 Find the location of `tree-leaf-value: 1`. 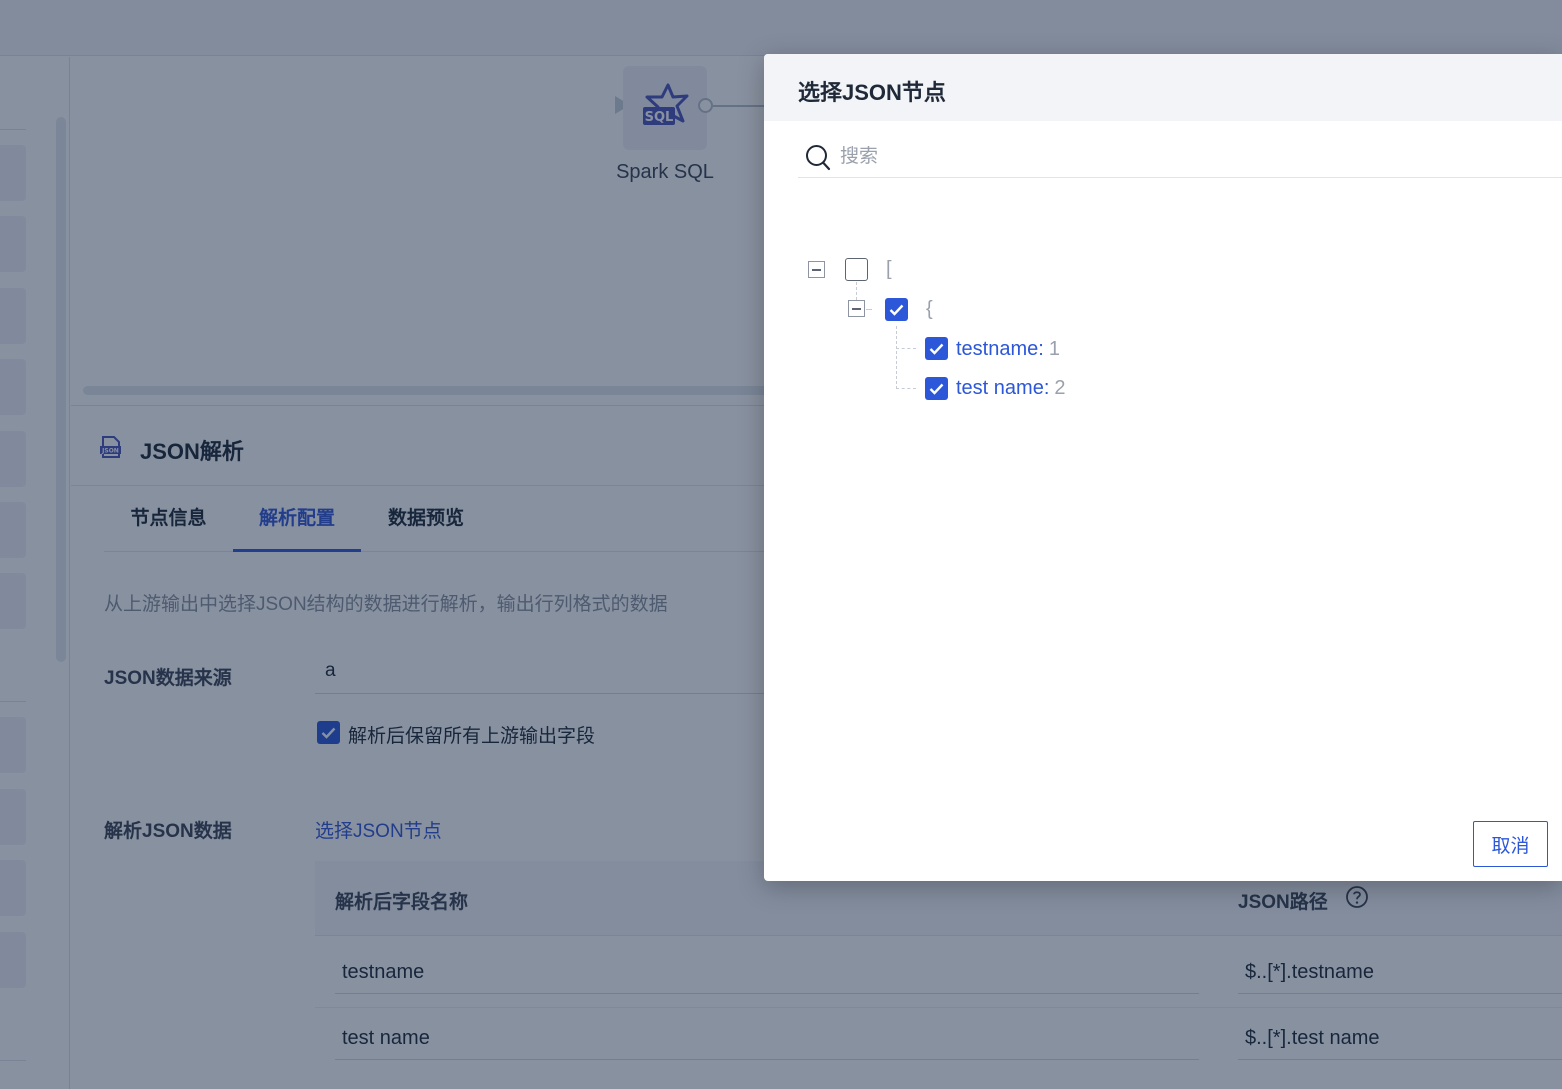

tree-leaf-value: 1 is located at coordinates (1054, 349).